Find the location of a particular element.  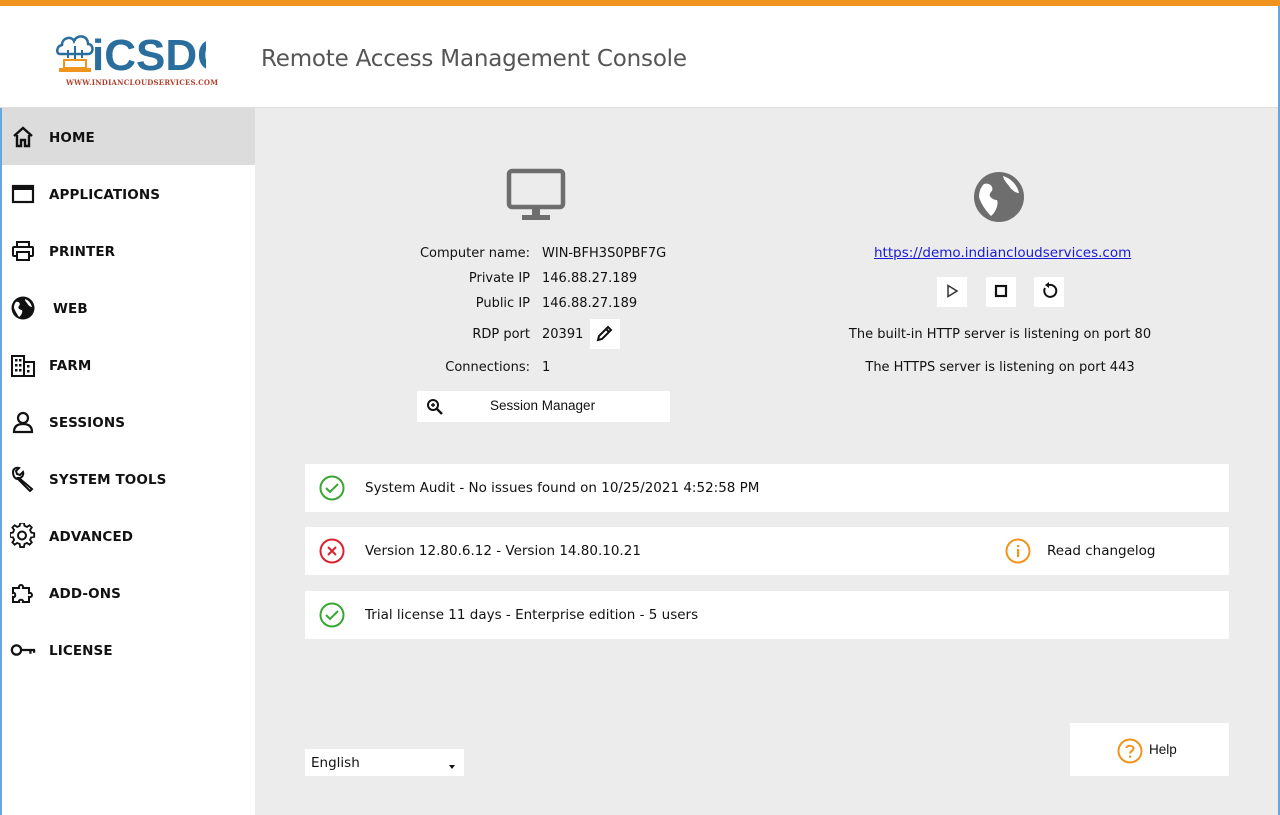

computer-name-label: Computer name: is located at coordinates (474, 253).